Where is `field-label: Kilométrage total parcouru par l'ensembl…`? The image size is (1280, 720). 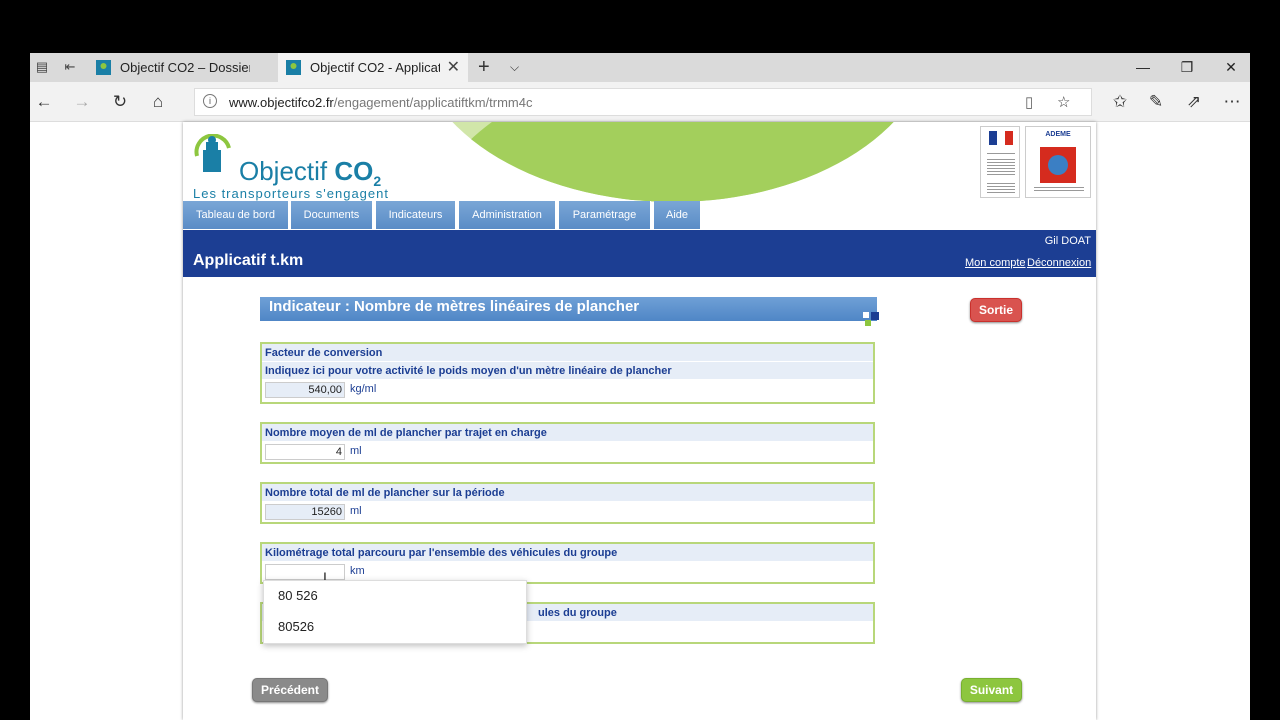
field-label: Kilométrage total parcouru par l'ensembl… is located at coordinates (567, 553).